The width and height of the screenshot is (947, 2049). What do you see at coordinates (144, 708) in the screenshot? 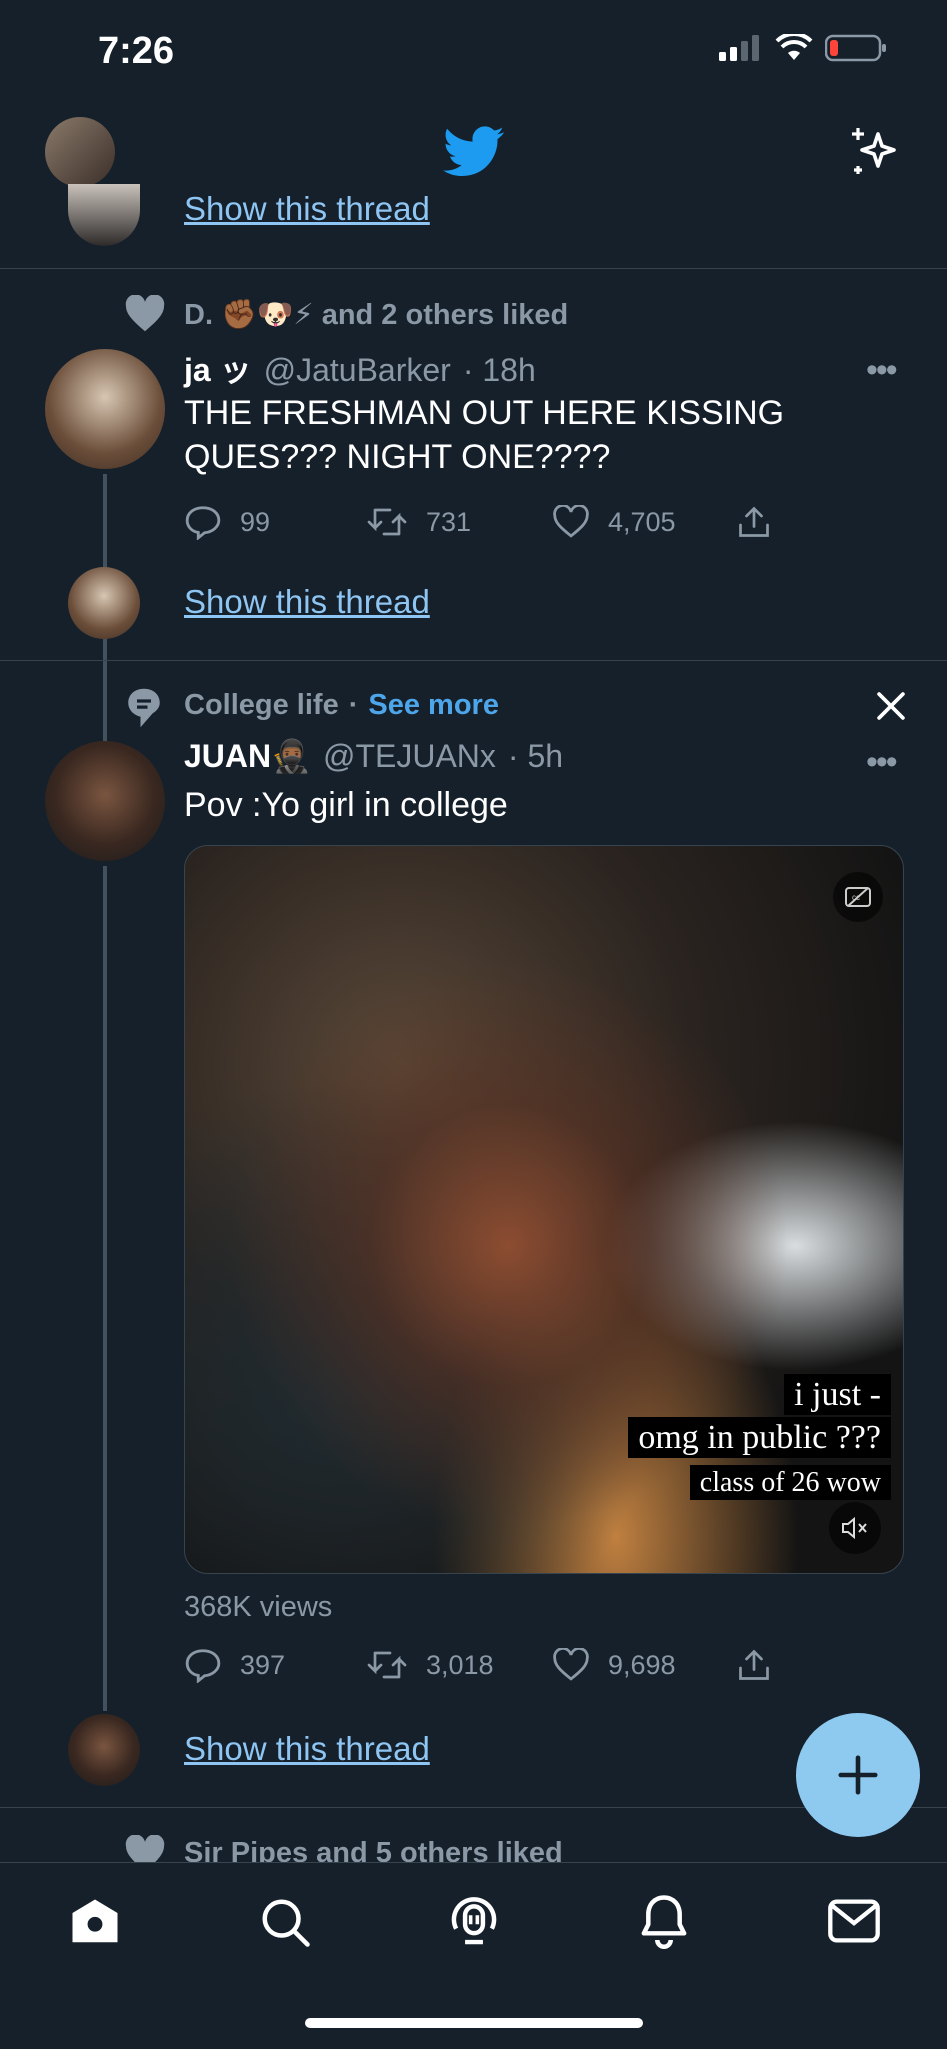
I see `topic-icon` at bounding box center [144, 708].